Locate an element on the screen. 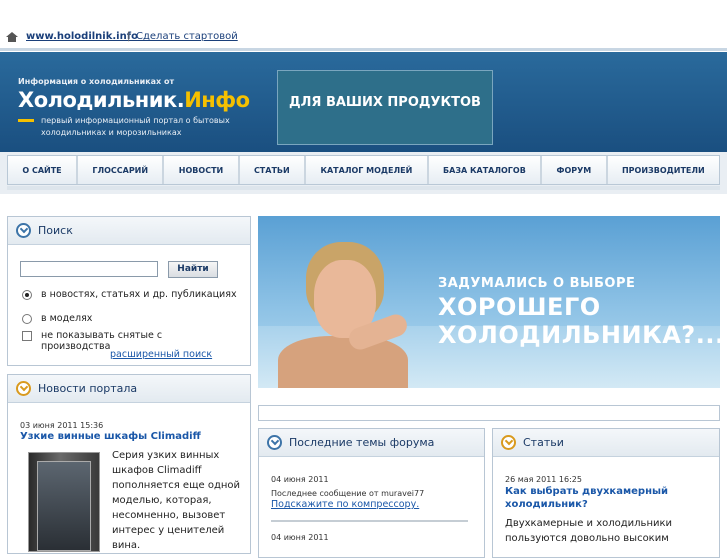 The image size is (727, 558). promo-banner: ДЛЯ ВАШИХ ПРОДУКТОВ is located at coordinates (385, 107).